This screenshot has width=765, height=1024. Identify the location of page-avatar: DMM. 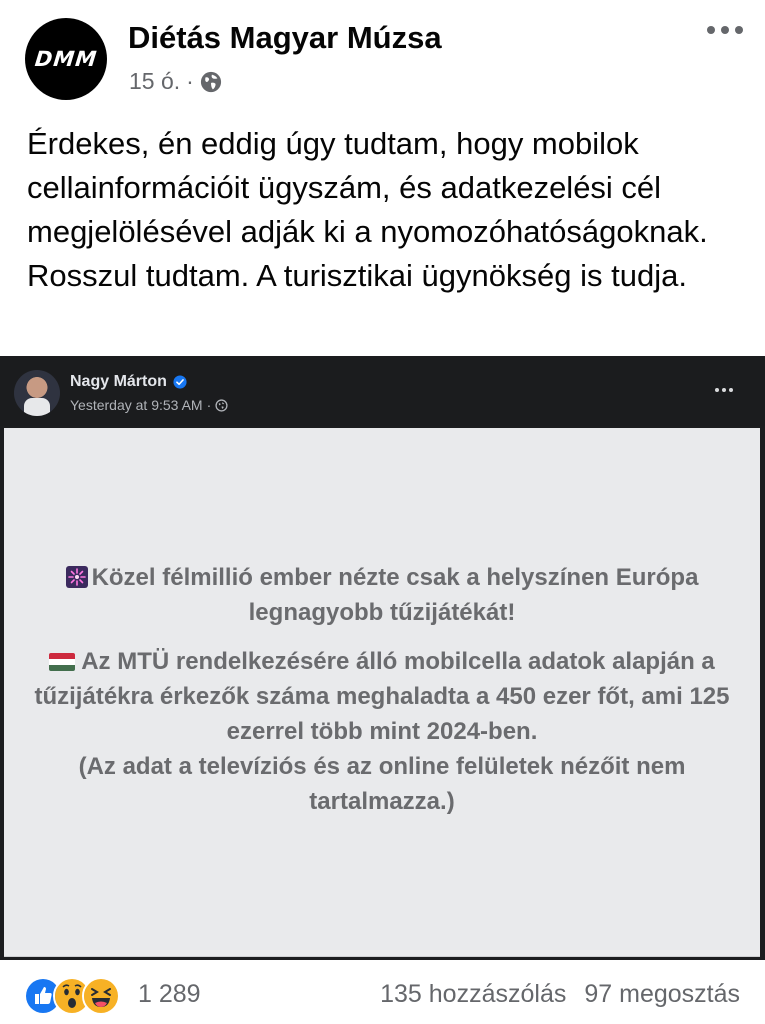
(66, 59).